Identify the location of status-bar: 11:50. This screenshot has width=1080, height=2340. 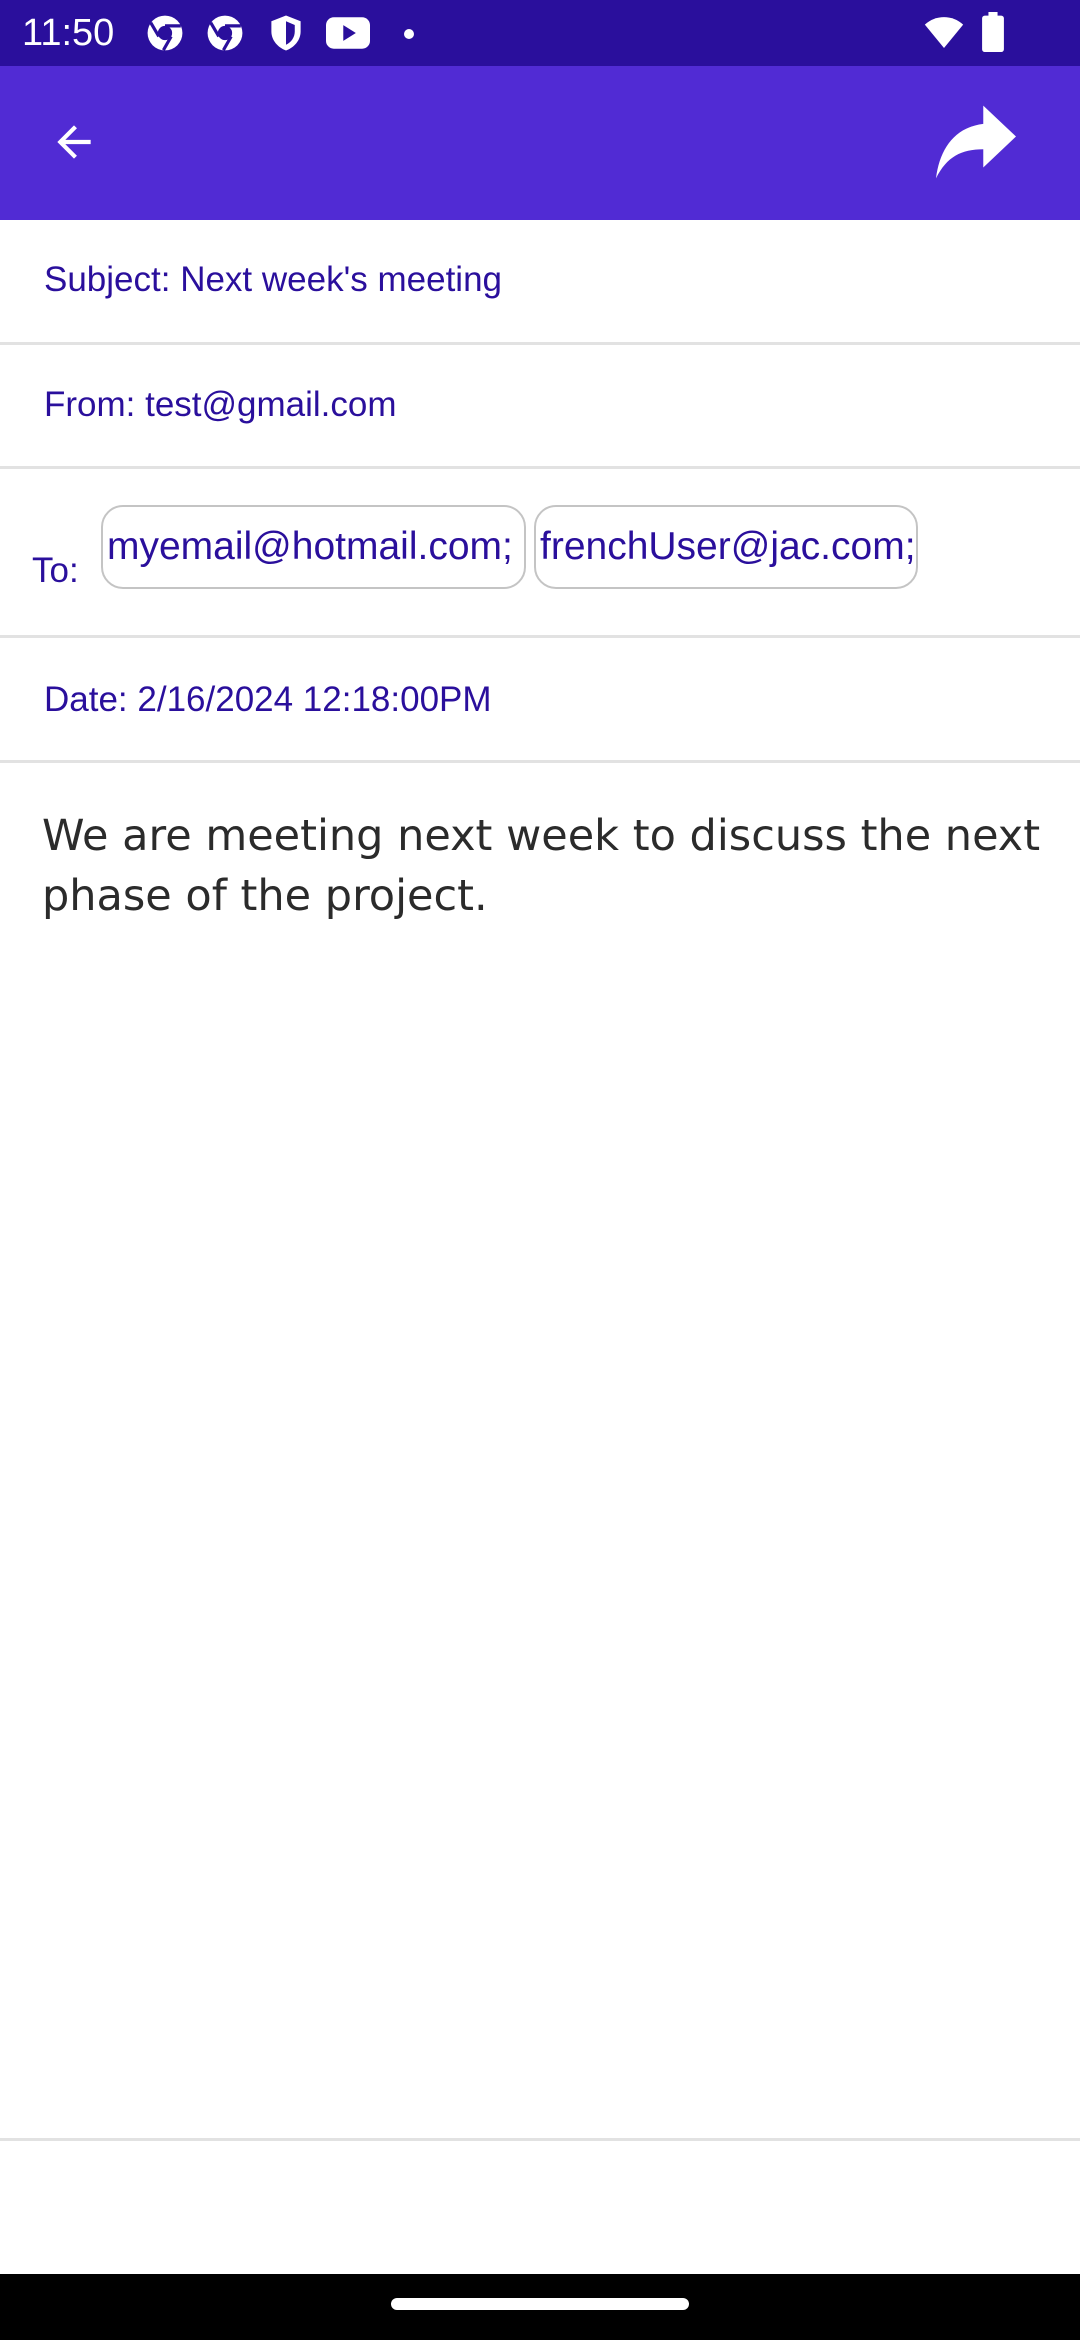
(540, 33).